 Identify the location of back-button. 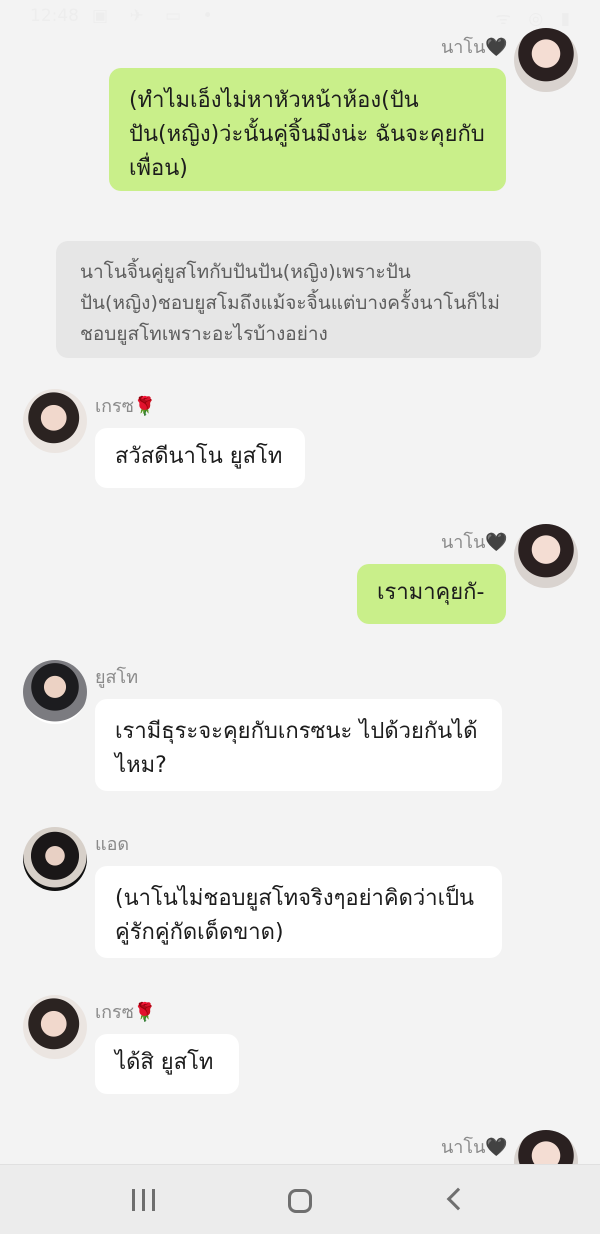
(456, 1201).